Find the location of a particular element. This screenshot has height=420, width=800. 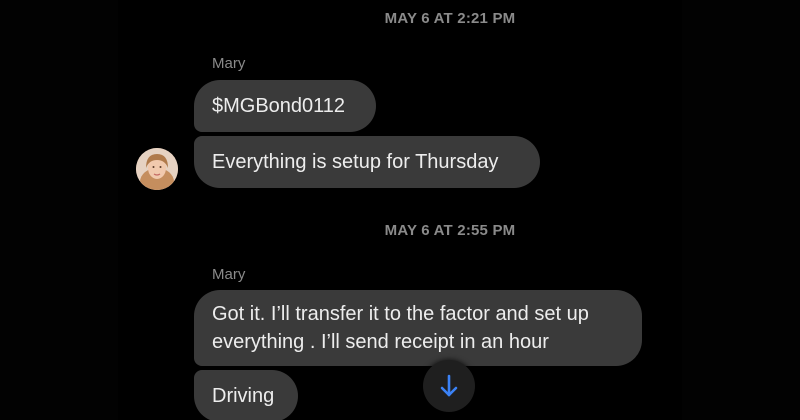

avatar is located at coordinates (157, 169).